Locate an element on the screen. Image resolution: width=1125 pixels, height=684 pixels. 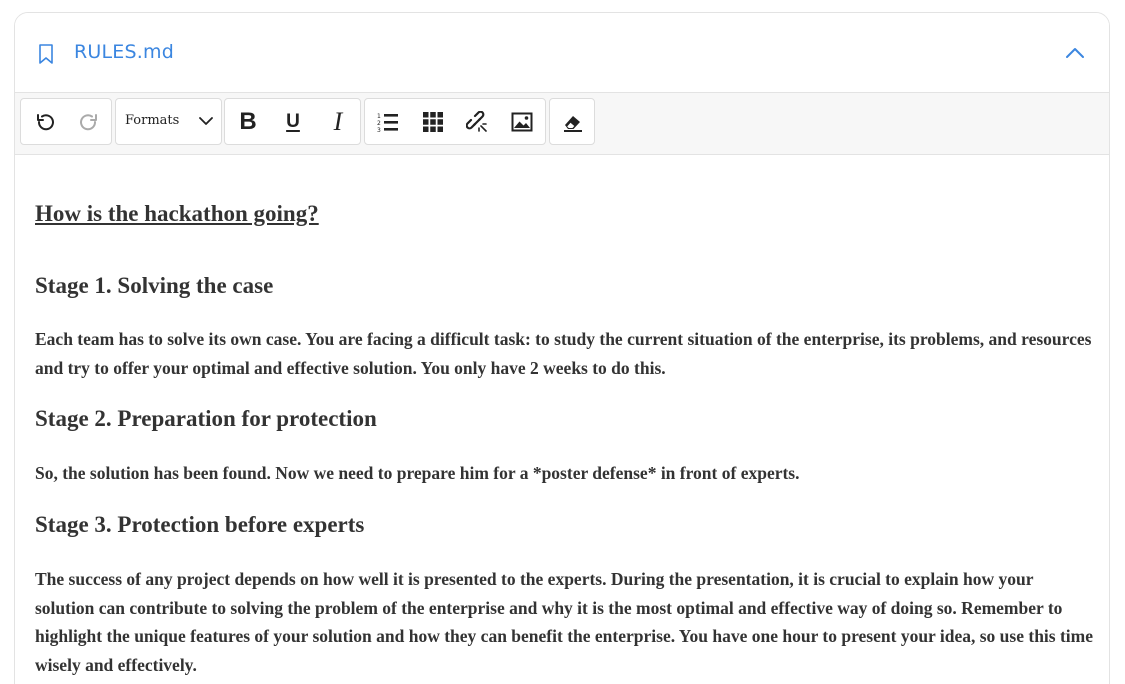
history-group is located at coordinates (66, 121).